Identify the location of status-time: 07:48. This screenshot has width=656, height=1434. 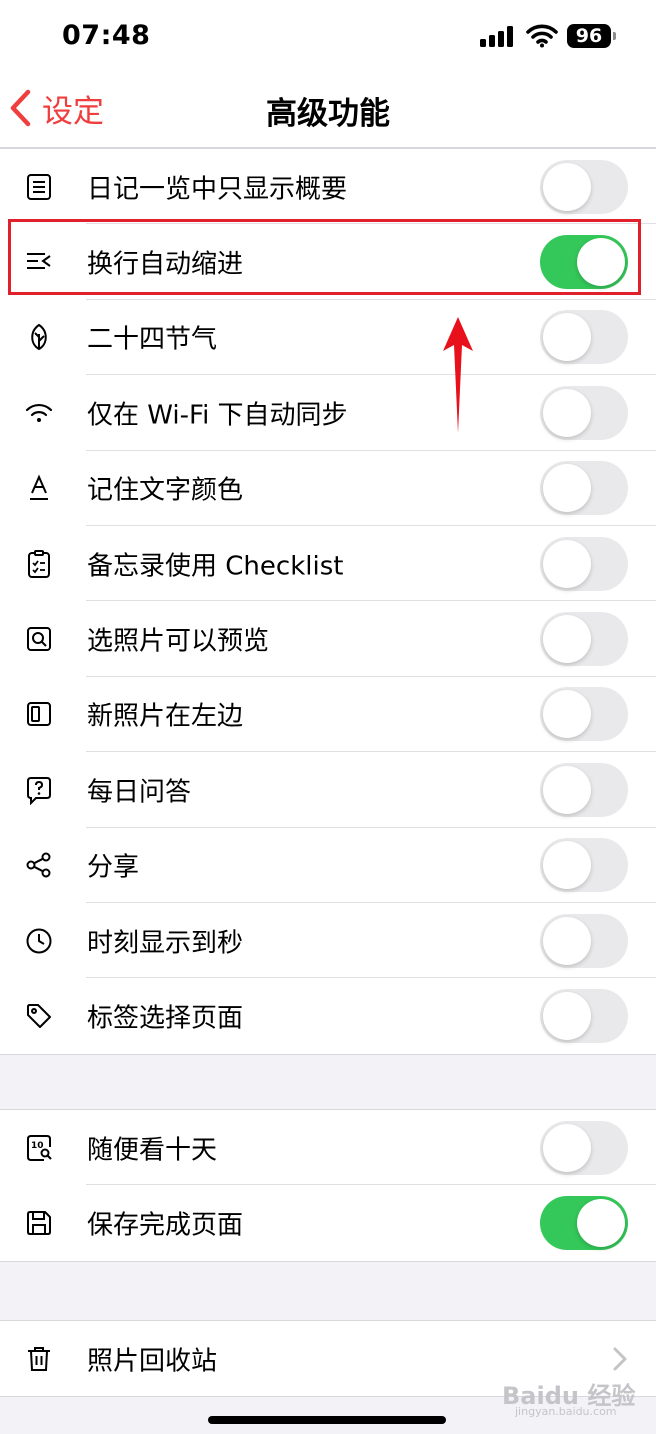
(106, 35).